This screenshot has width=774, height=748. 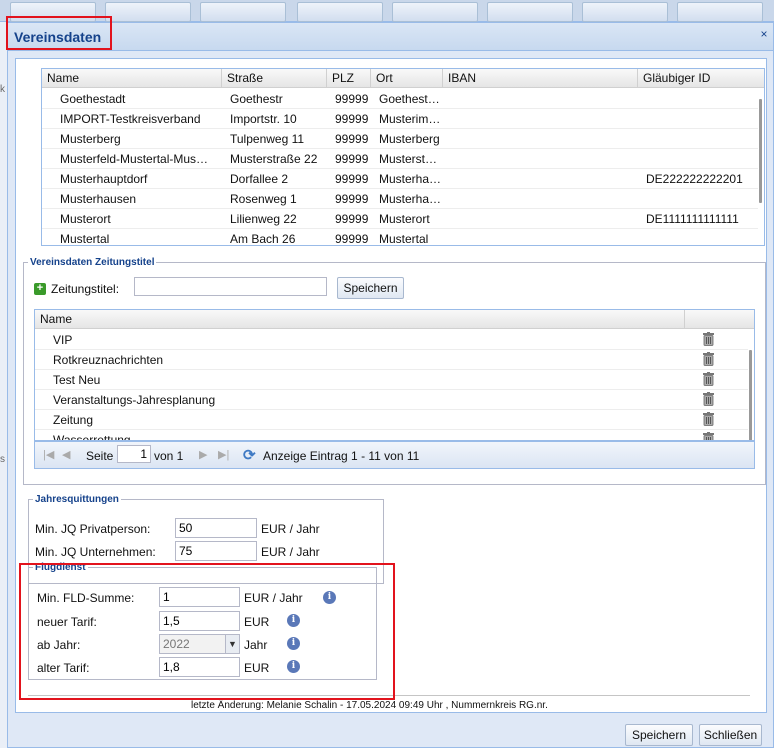 I want to click on prev-page-icon: ◀, so click(x=66, y=454).